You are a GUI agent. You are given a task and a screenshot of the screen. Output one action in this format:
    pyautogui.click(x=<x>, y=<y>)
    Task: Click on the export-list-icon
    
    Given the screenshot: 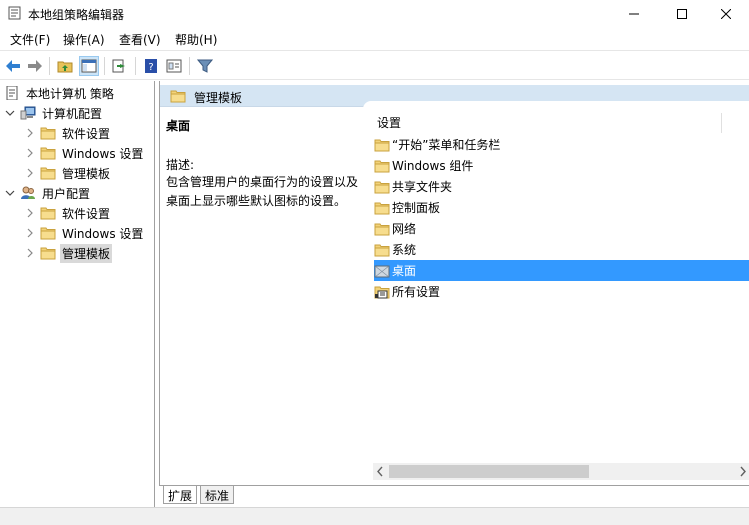 What is the action you would take?
    pyautogui.click(x=118, y=66)
    